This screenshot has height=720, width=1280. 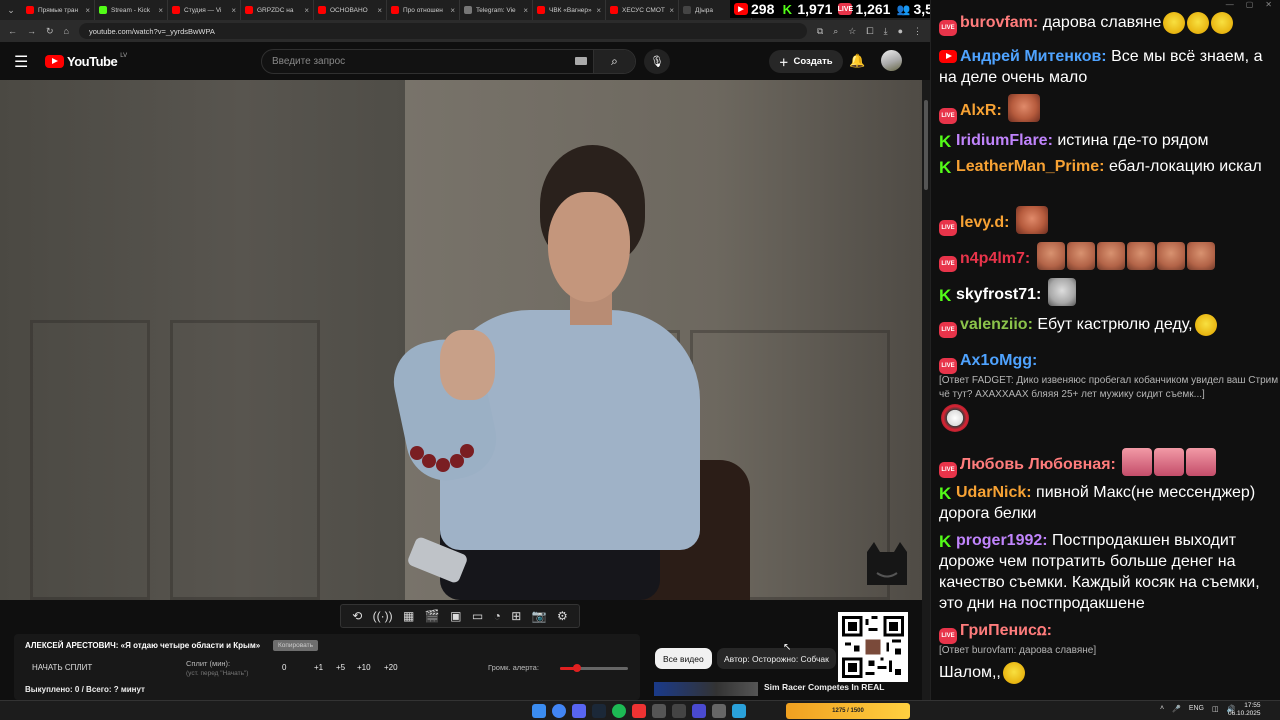 I want to click on extensions-icon: ⧠, so click(x=869, y=31).